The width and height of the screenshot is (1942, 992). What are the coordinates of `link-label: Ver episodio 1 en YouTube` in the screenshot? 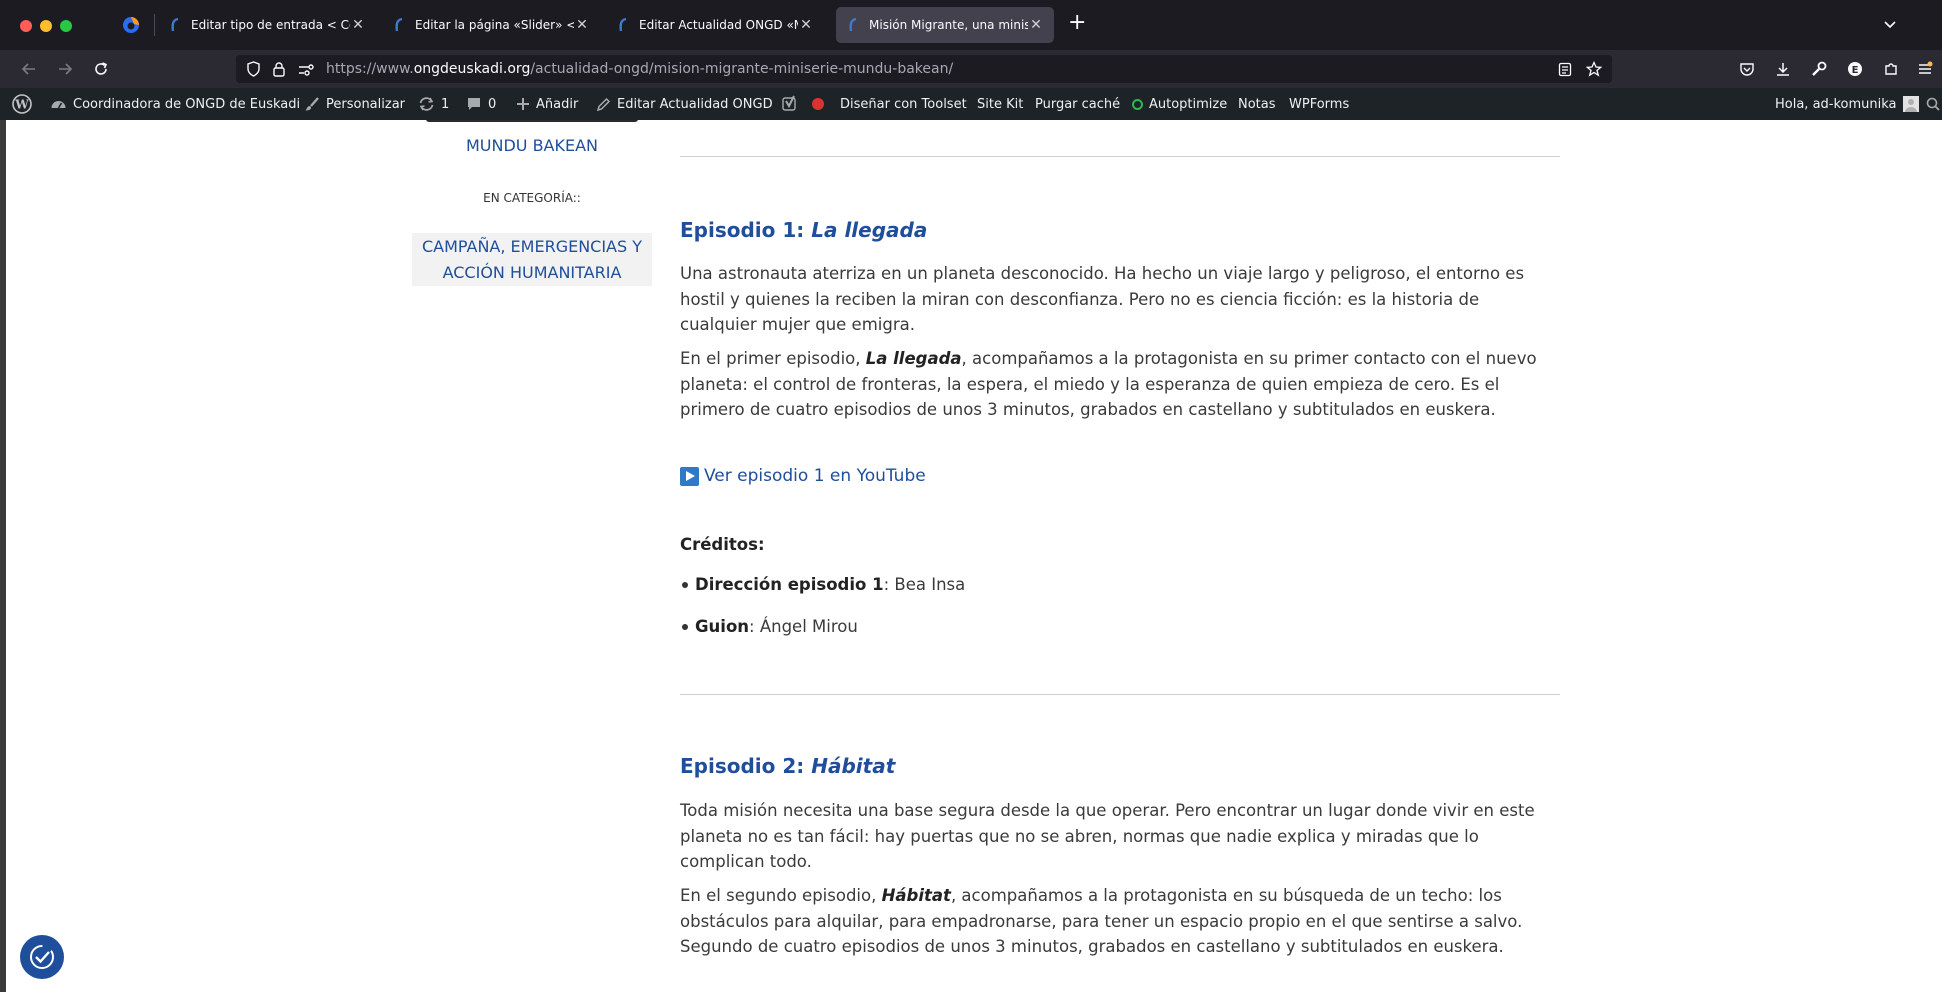 It's located at (815, 476).